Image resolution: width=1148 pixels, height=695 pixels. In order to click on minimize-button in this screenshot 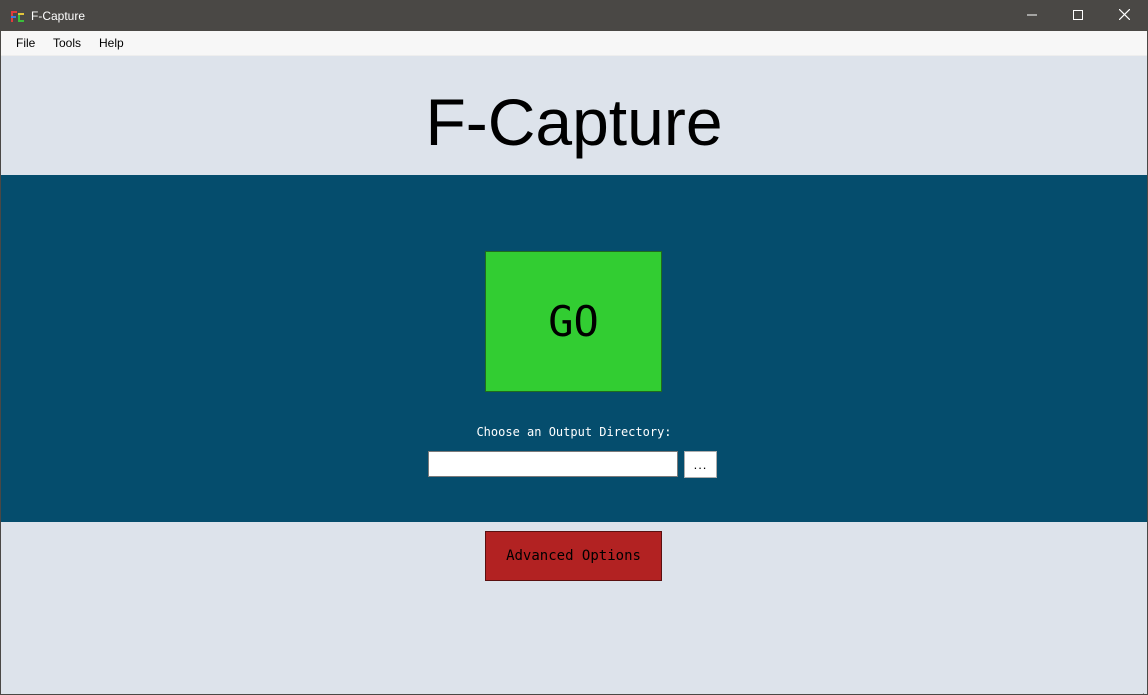, I will do `click(1032, 16)`.